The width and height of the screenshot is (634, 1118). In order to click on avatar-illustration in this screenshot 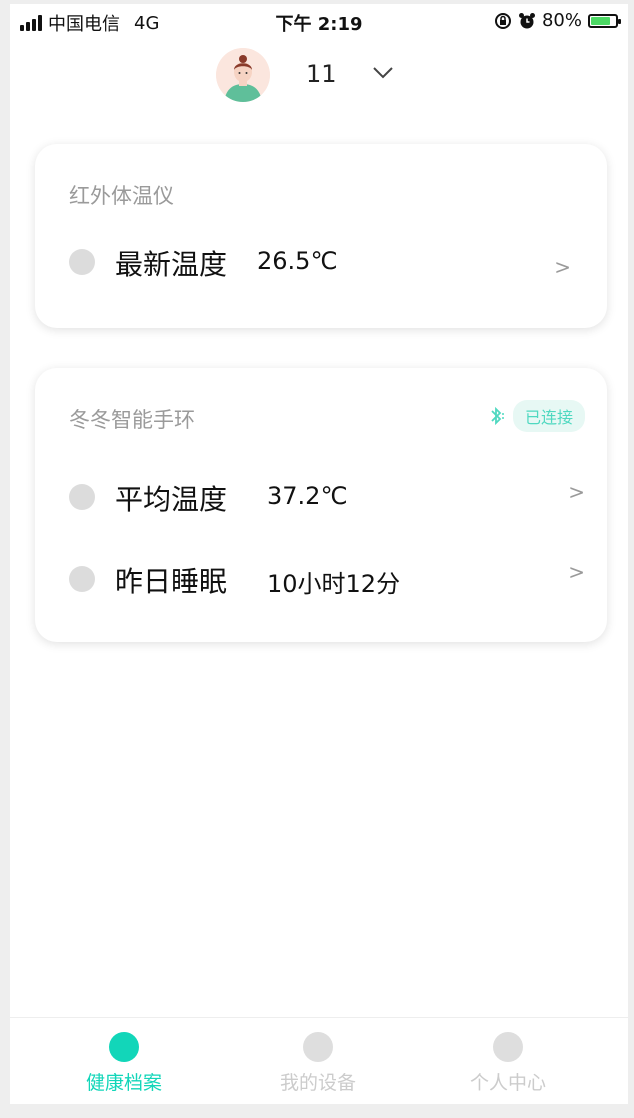, I will do `click(243, 75)`.